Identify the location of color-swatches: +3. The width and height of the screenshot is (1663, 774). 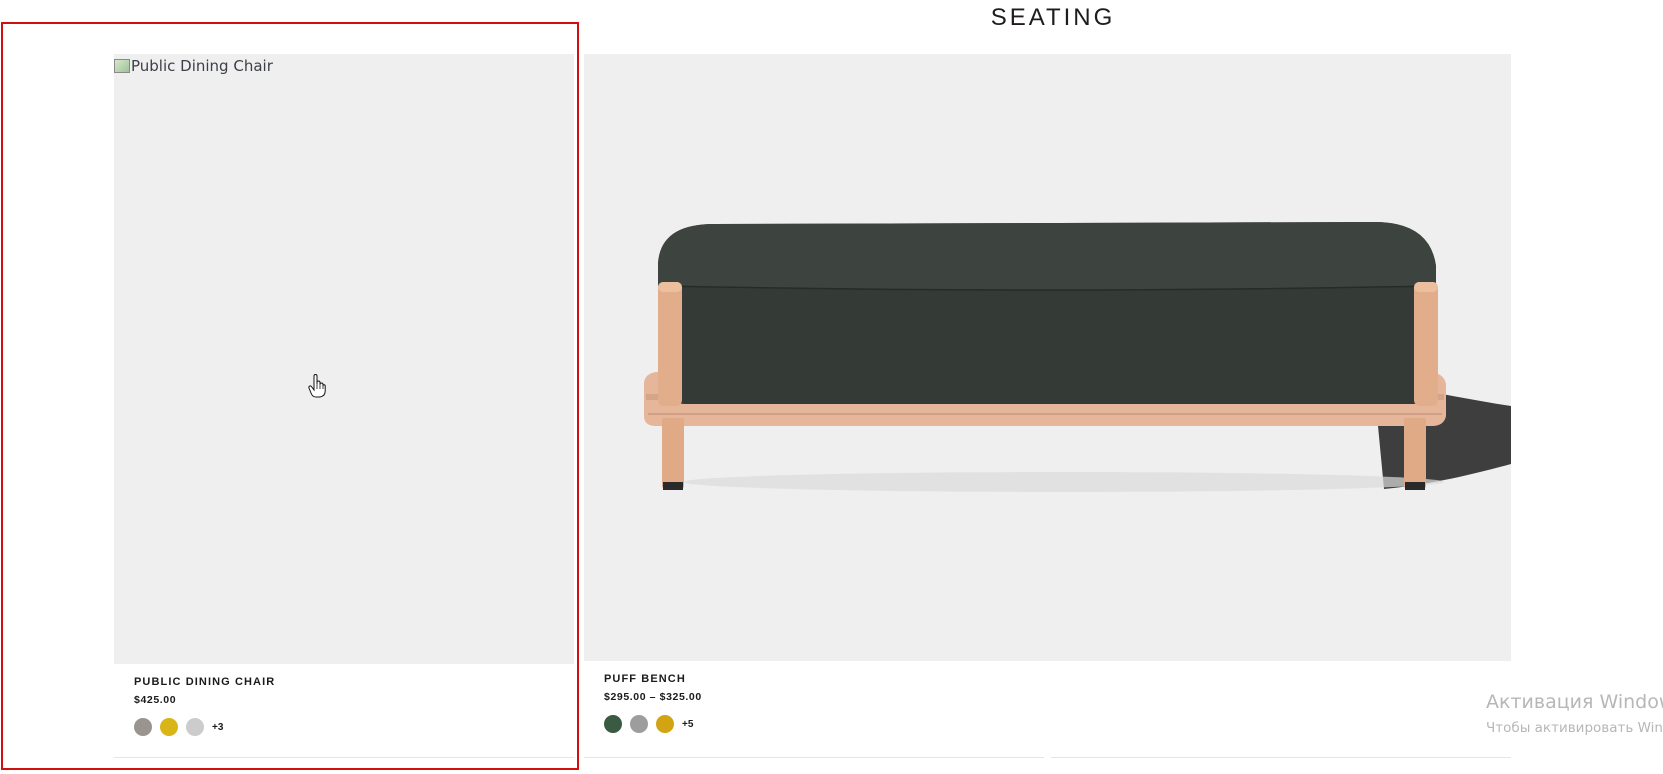
(178, 727).